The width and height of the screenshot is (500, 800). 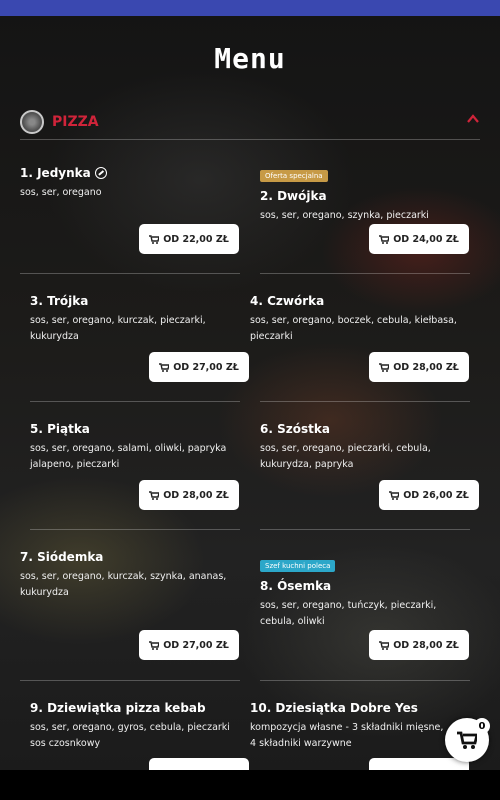 What do you see at coordinates (473, 119) in the screenshot?
I see `chevron-up-icon` at bounding box center [473, 119].